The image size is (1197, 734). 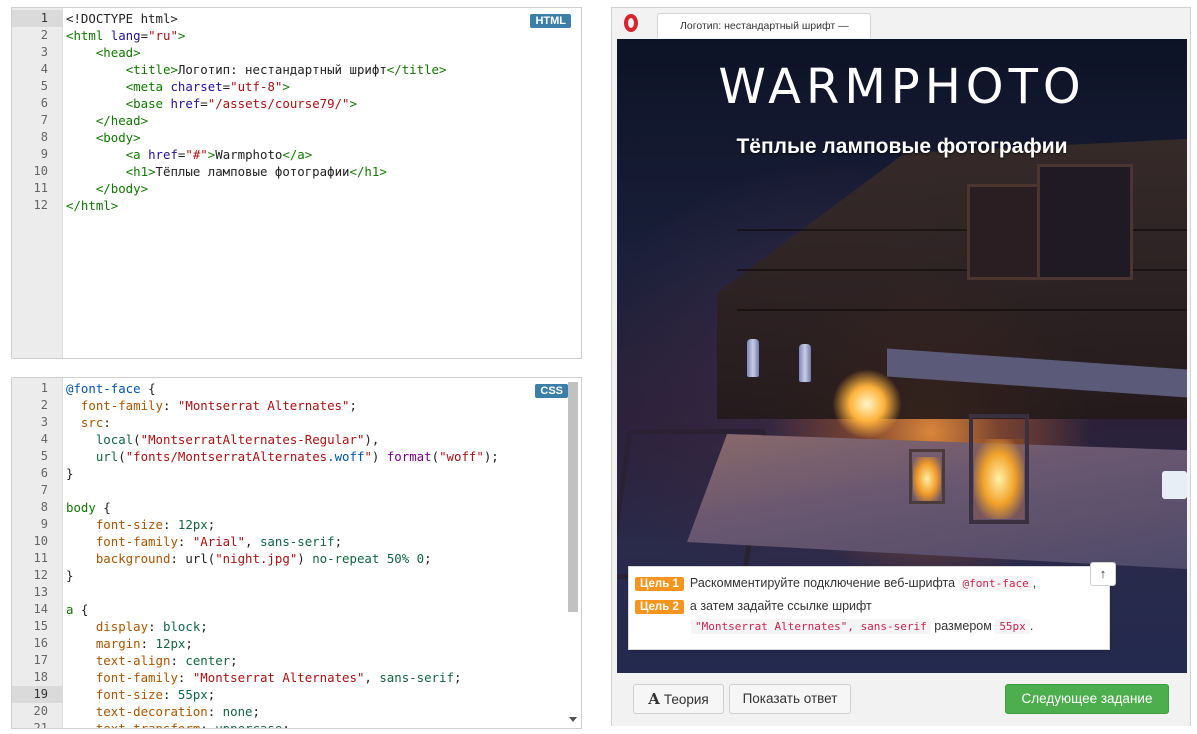 I want to click on code-line: 1 @font-face {, so click(x=296, y=388).